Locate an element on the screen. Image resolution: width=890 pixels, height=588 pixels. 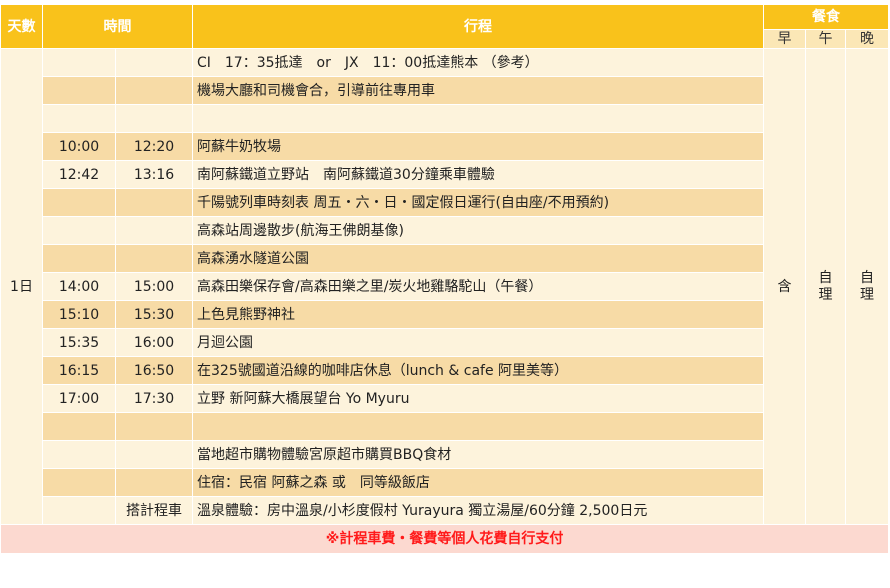
meal-lunch-text: 自理 is located at coordinates (825, 286).